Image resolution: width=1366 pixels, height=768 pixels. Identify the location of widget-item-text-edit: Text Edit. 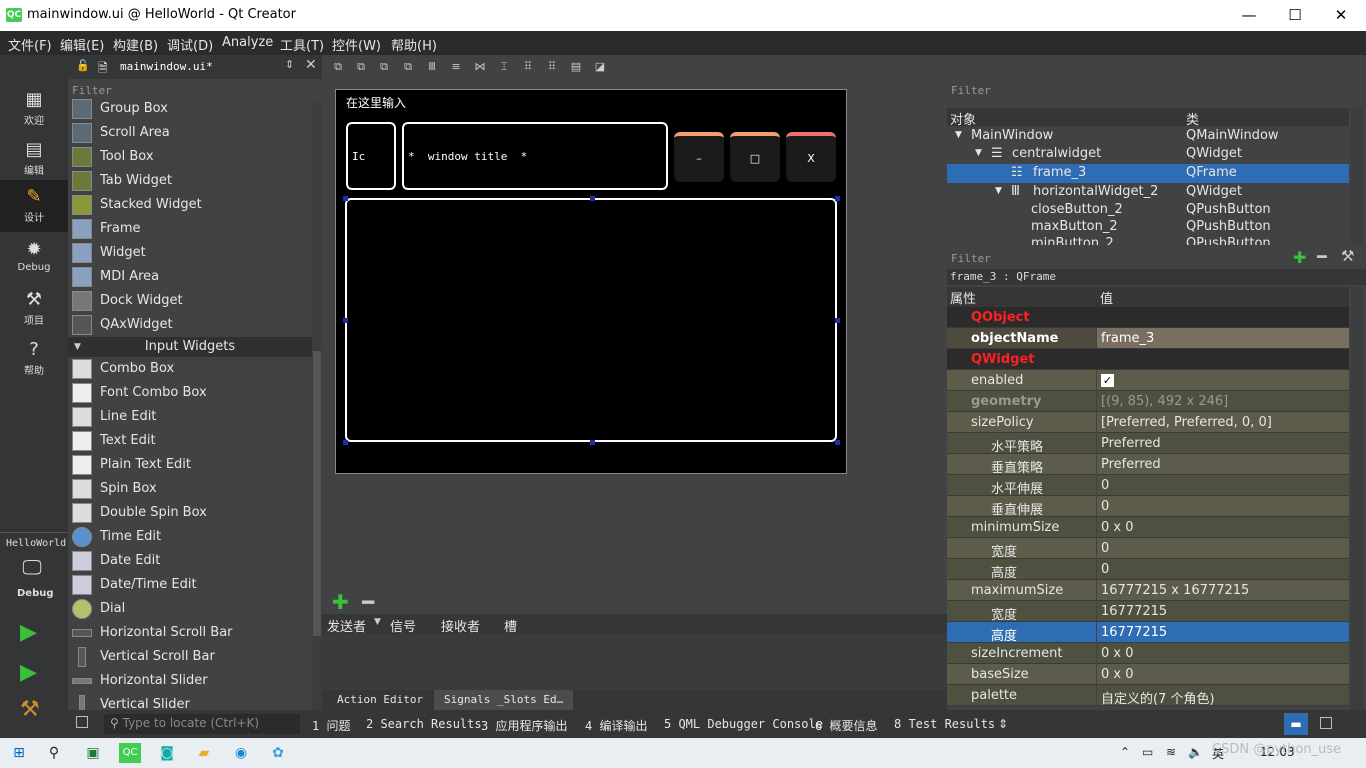
(190, 441).